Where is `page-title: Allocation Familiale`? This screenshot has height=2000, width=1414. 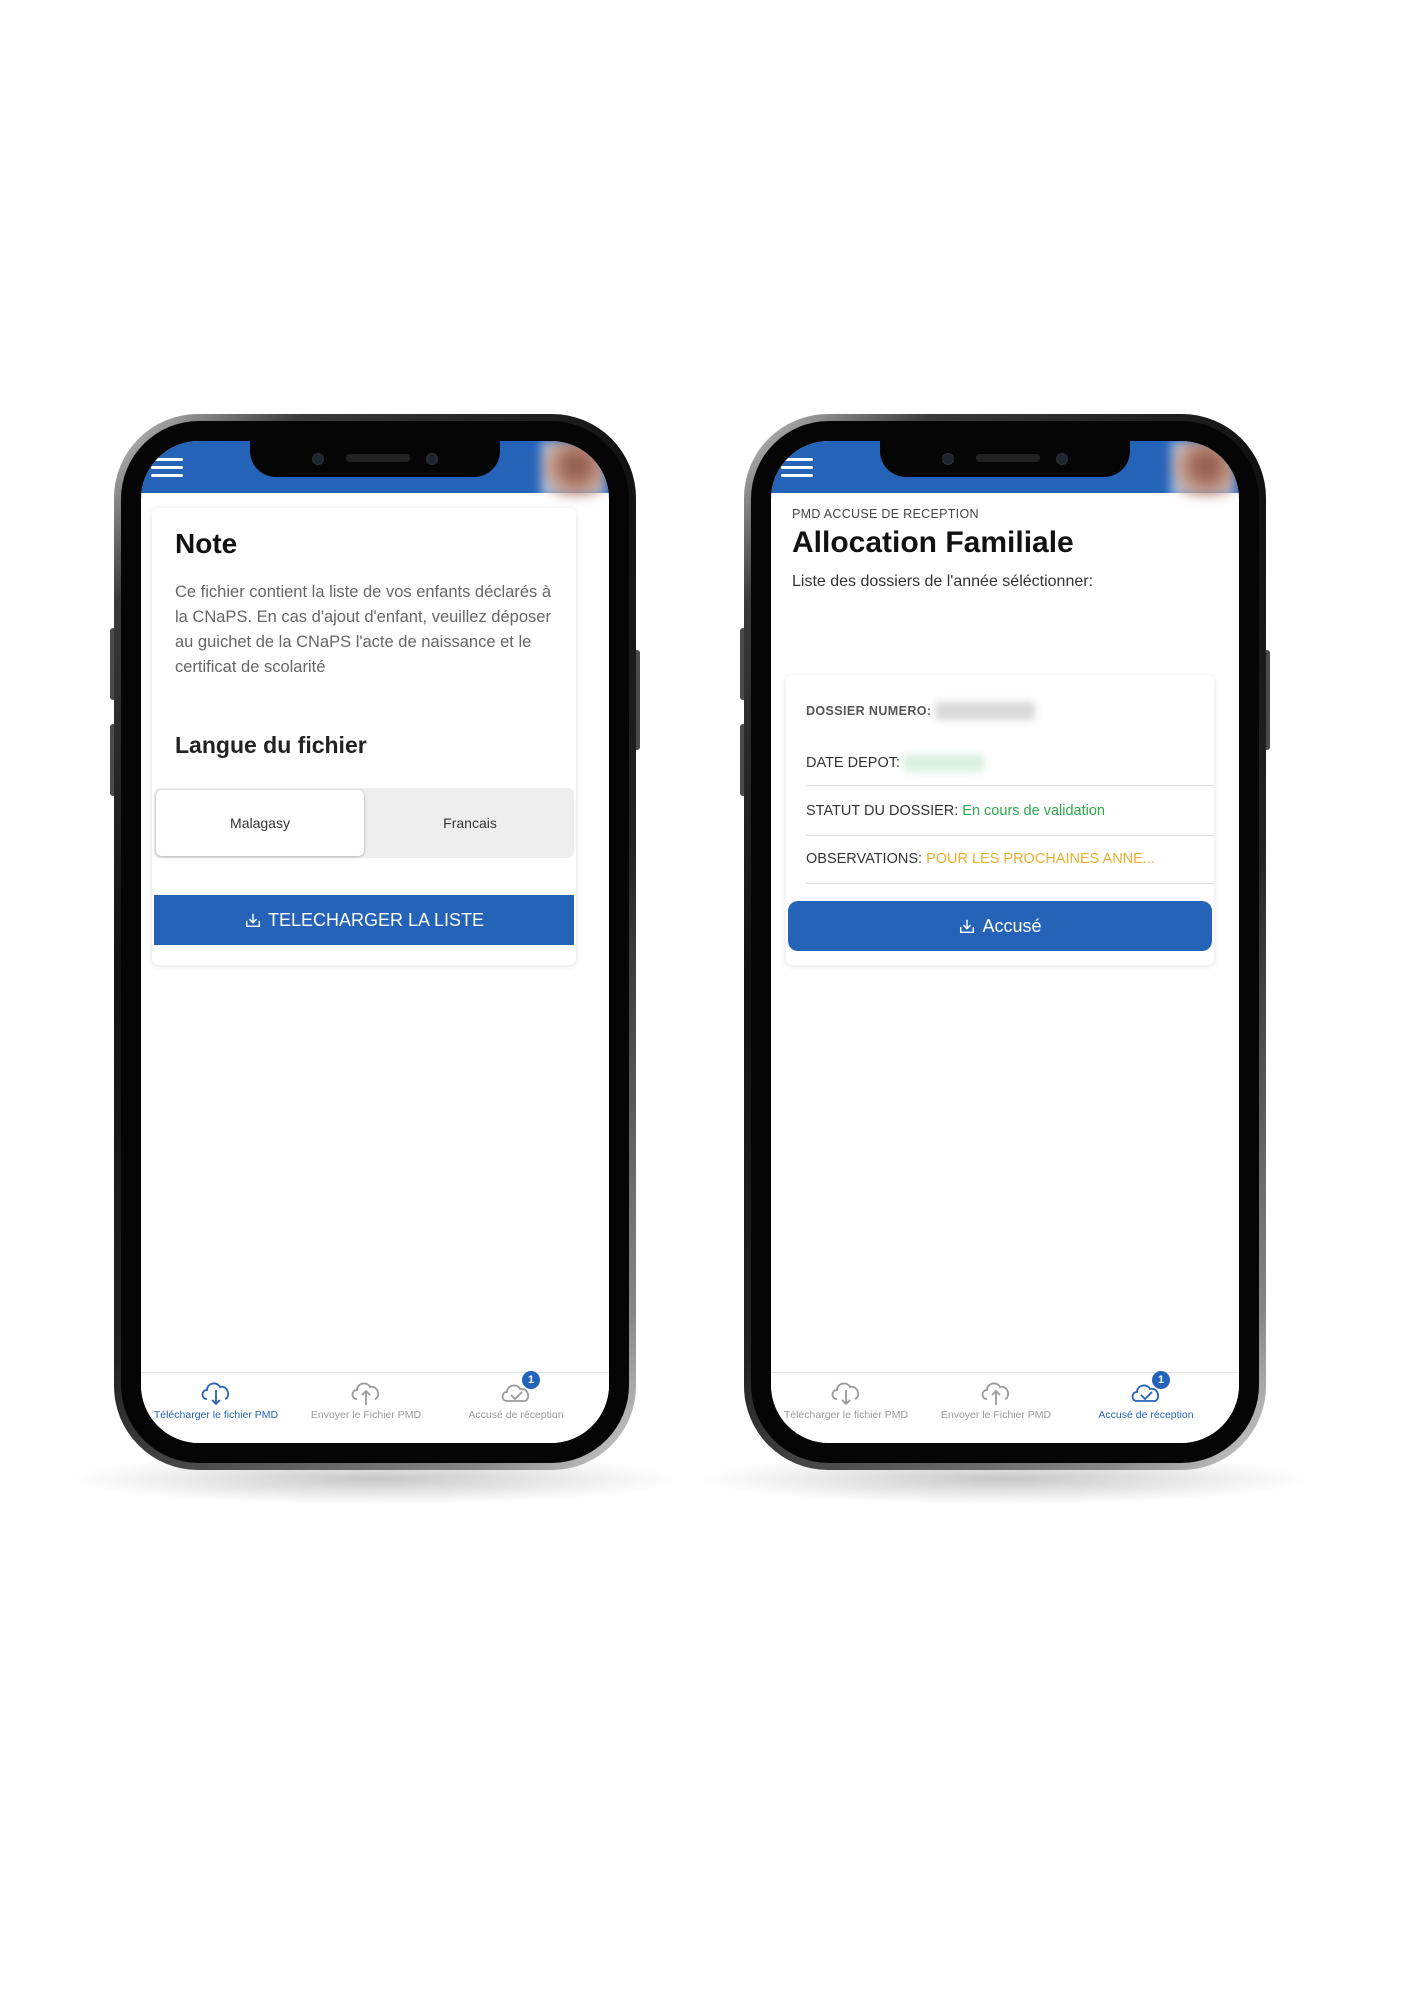
page-title: Allocation Familiale is located at coordinates (933, 542).